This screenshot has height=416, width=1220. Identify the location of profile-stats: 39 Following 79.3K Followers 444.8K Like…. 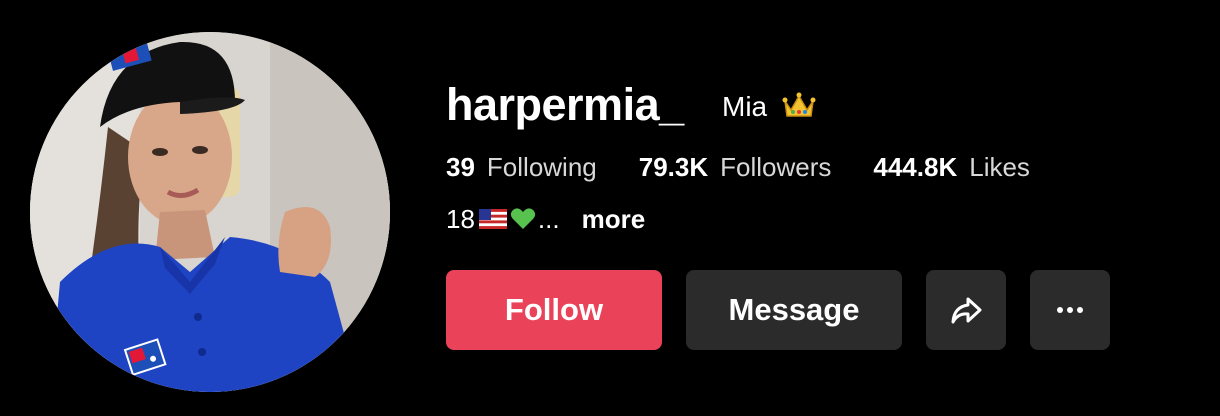
(759, 167).